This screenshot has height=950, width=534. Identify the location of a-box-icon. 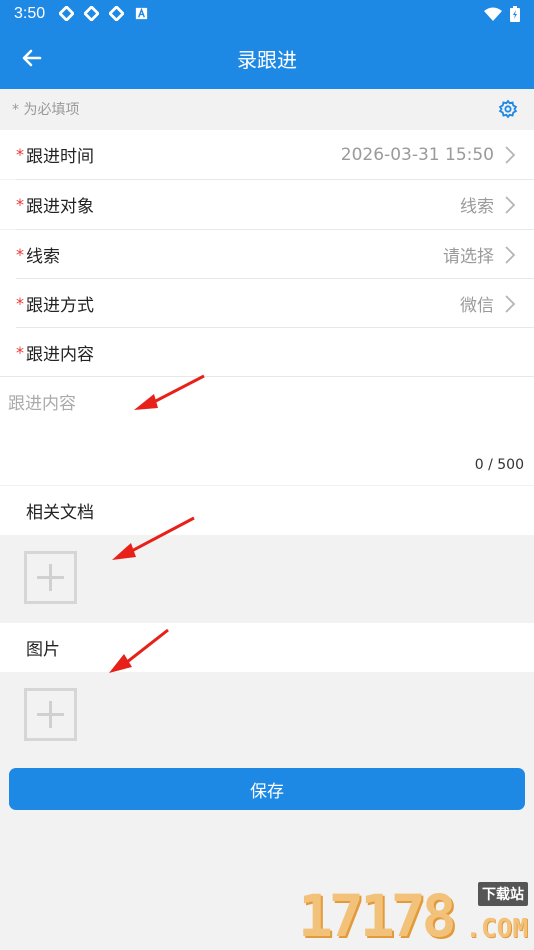
(142, 13).